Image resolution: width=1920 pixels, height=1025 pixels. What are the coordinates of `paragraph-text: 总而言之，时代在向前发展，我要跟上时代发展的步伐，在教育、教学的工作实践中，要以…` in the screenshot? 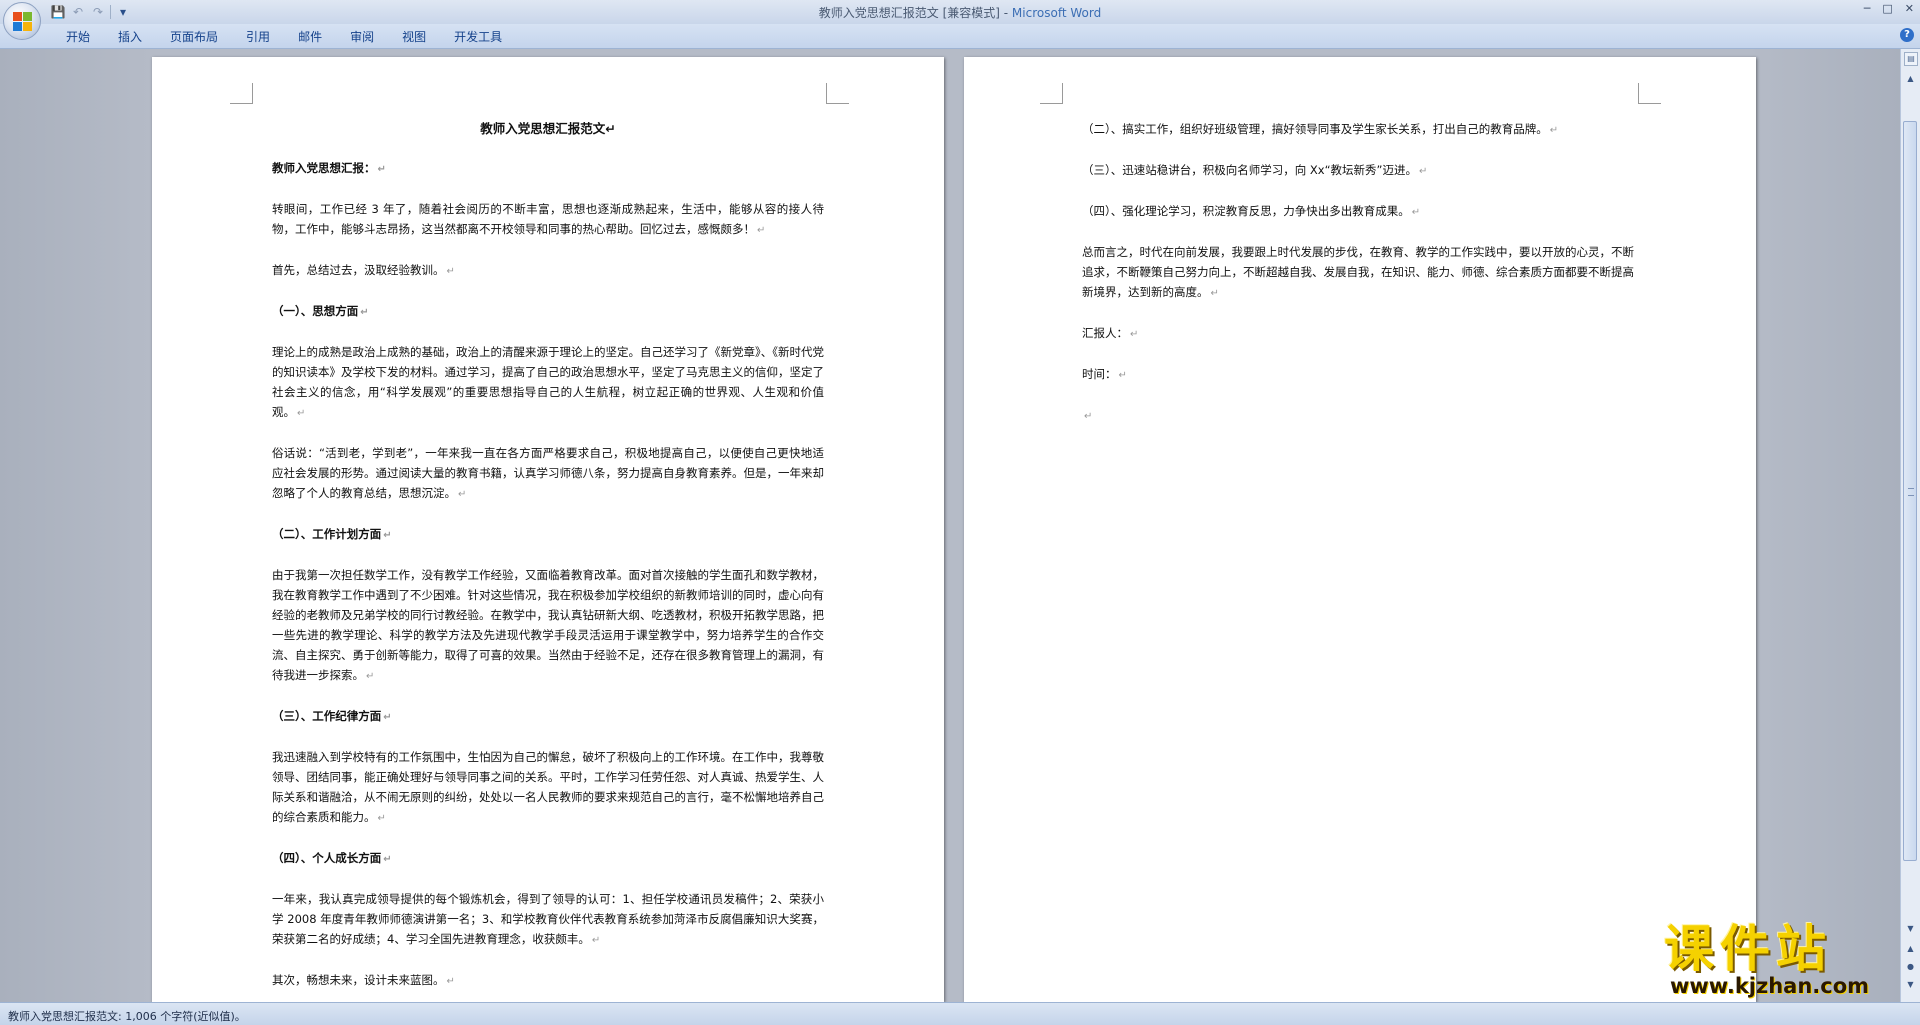 It's located at (1358, 272).